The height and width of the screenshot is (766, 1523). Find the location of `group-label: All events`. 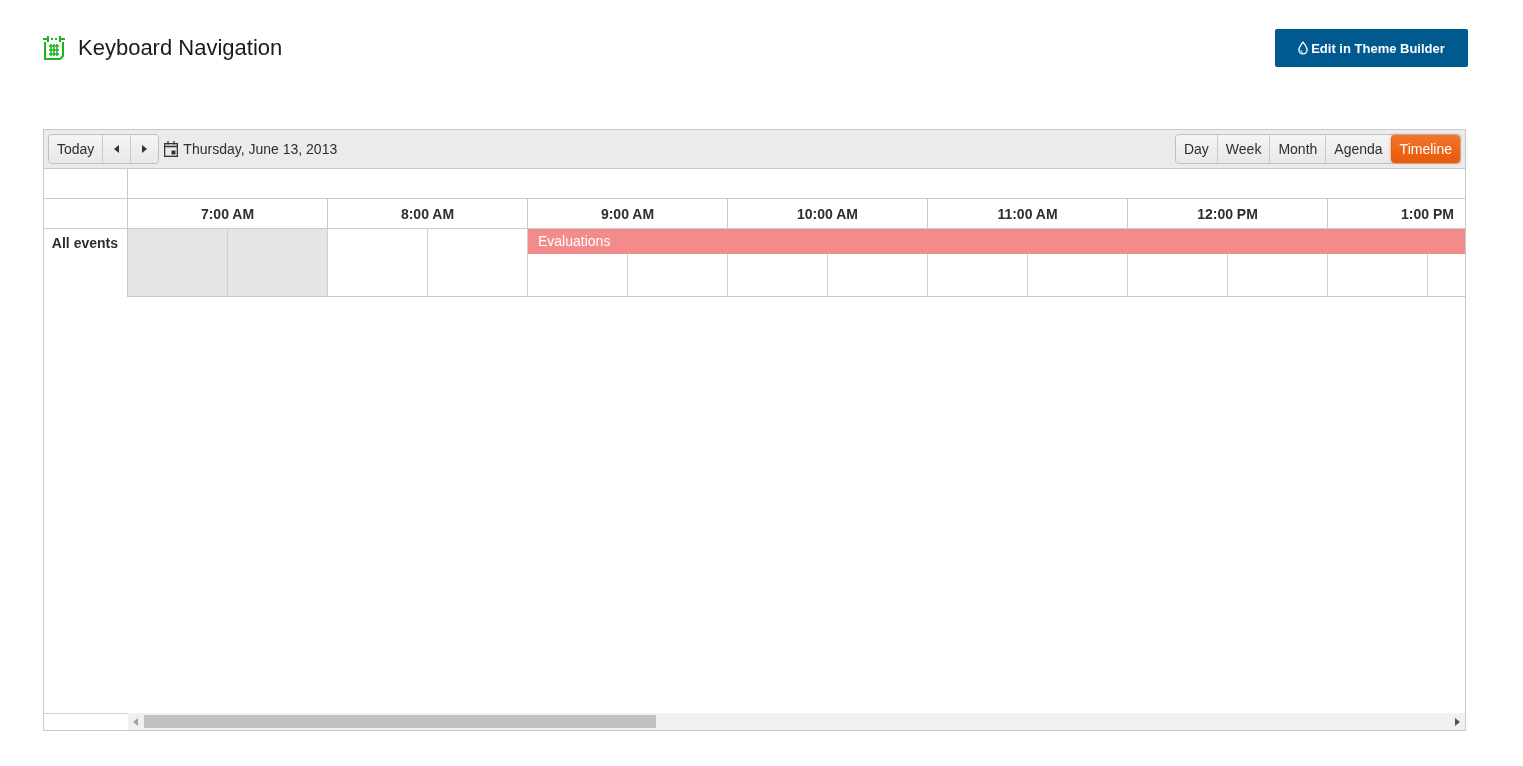

group-label: All events is located at coordinates (84, 243).